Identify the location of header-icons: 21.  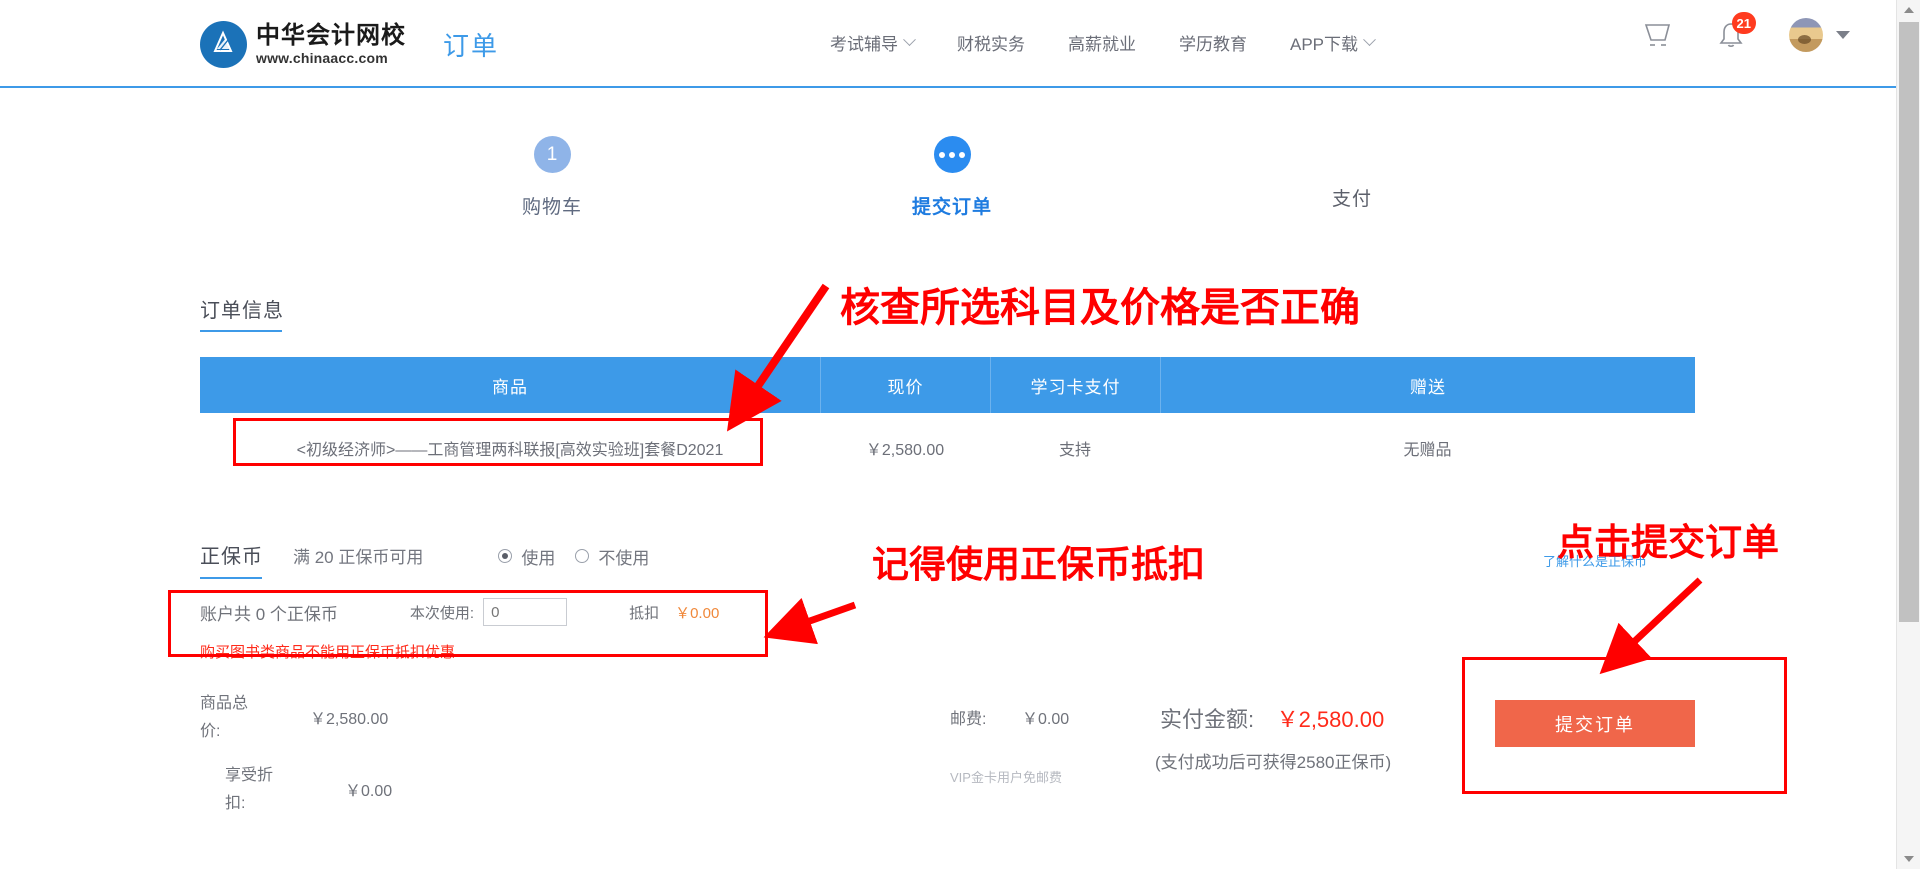
(1724, 32).